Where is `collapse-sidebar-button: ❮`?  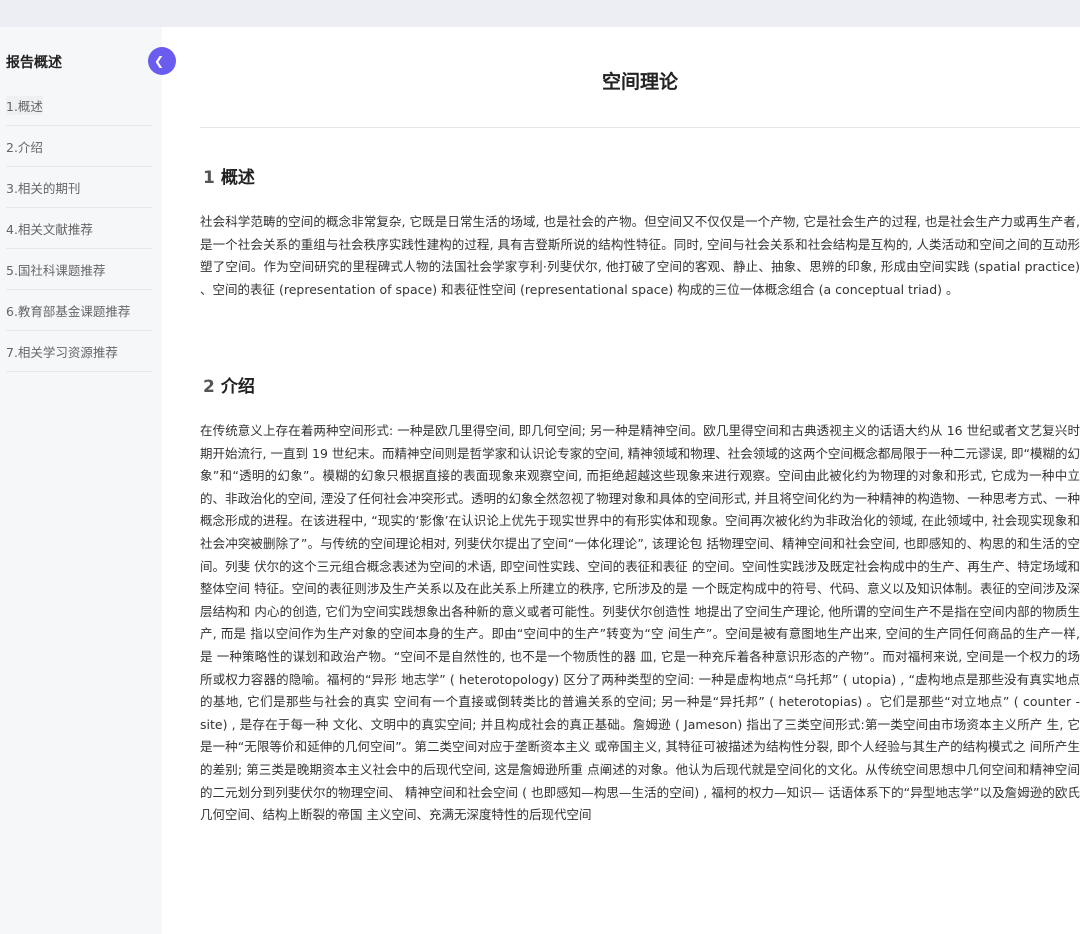 collapse-sidebar-button: ❮ is located at coordinates (162, 61).